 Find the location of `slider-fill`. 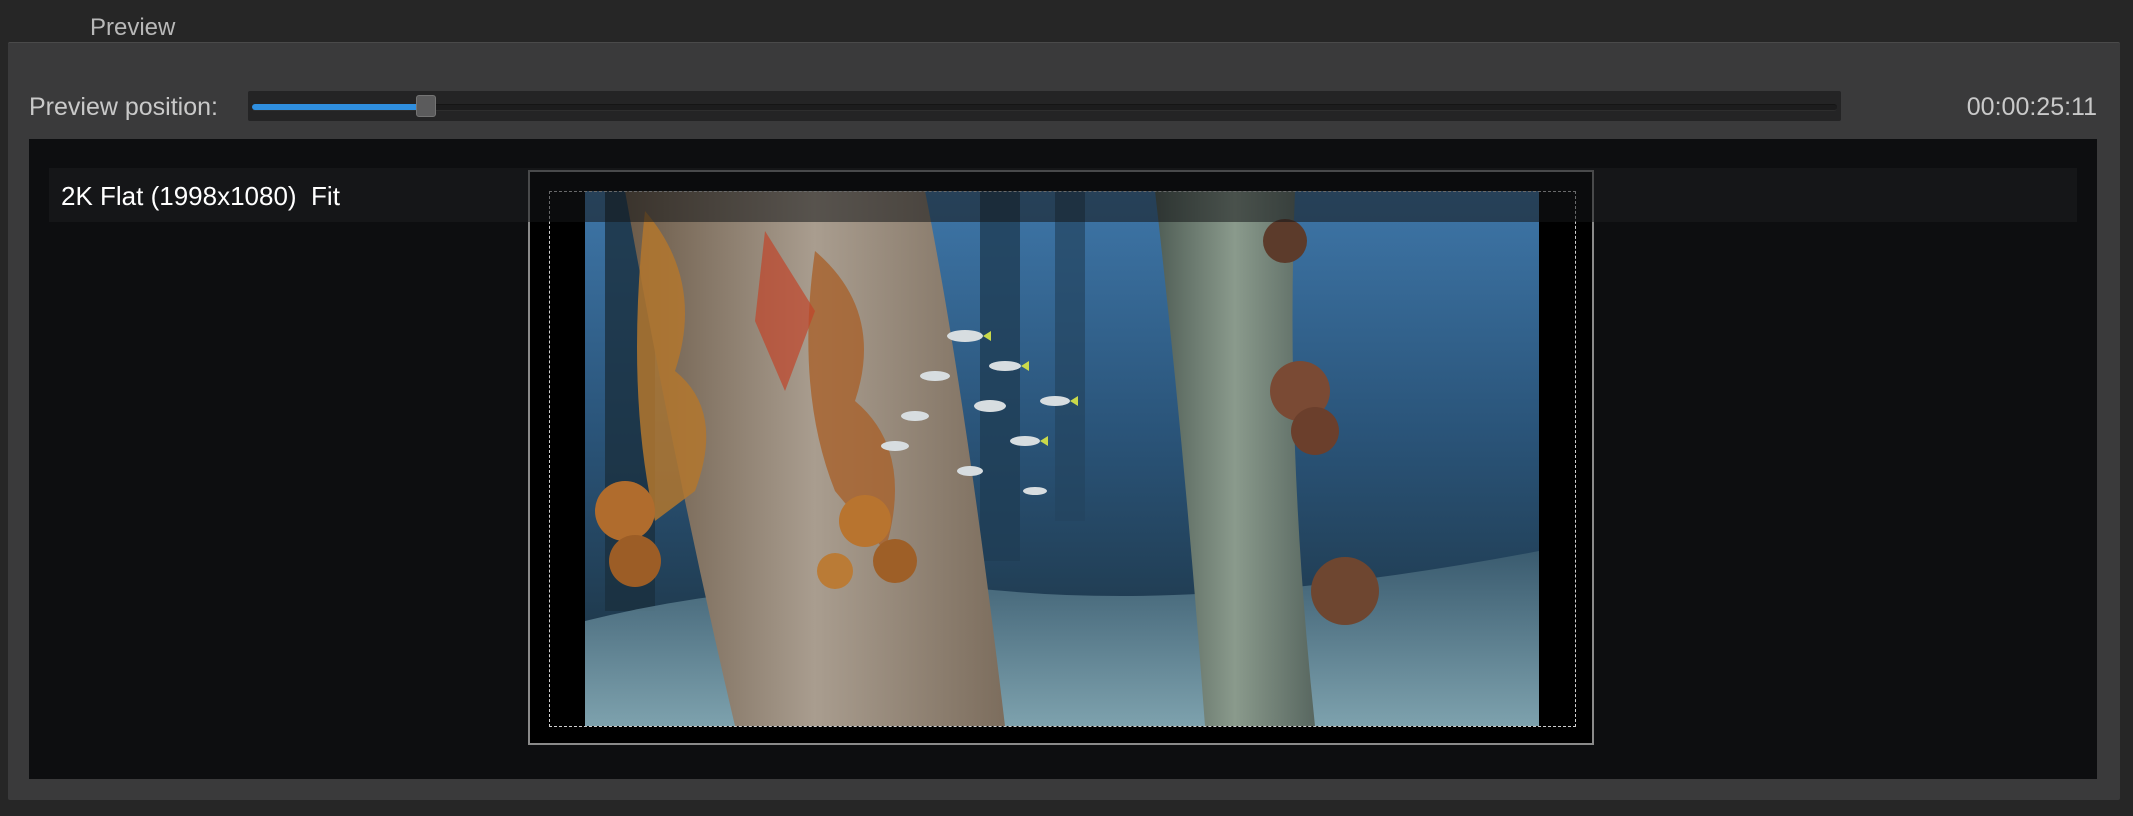

slider-fill is located at coordinates (339, 107).